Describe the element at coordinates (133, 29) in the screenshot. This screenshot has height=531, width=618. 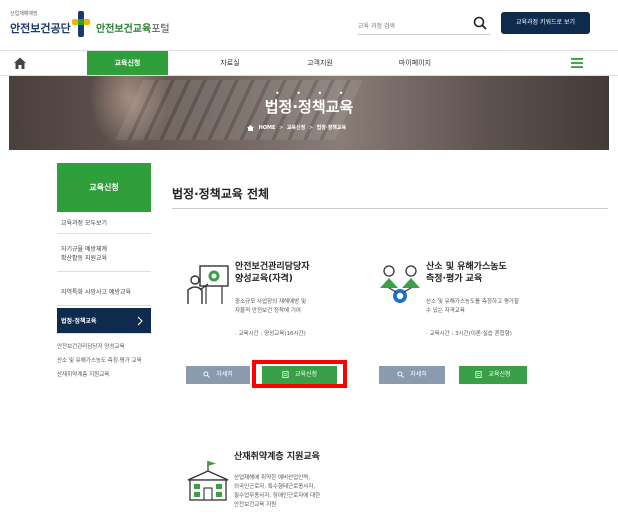
I see `portal-name: 안전보건교육포털` at that location.